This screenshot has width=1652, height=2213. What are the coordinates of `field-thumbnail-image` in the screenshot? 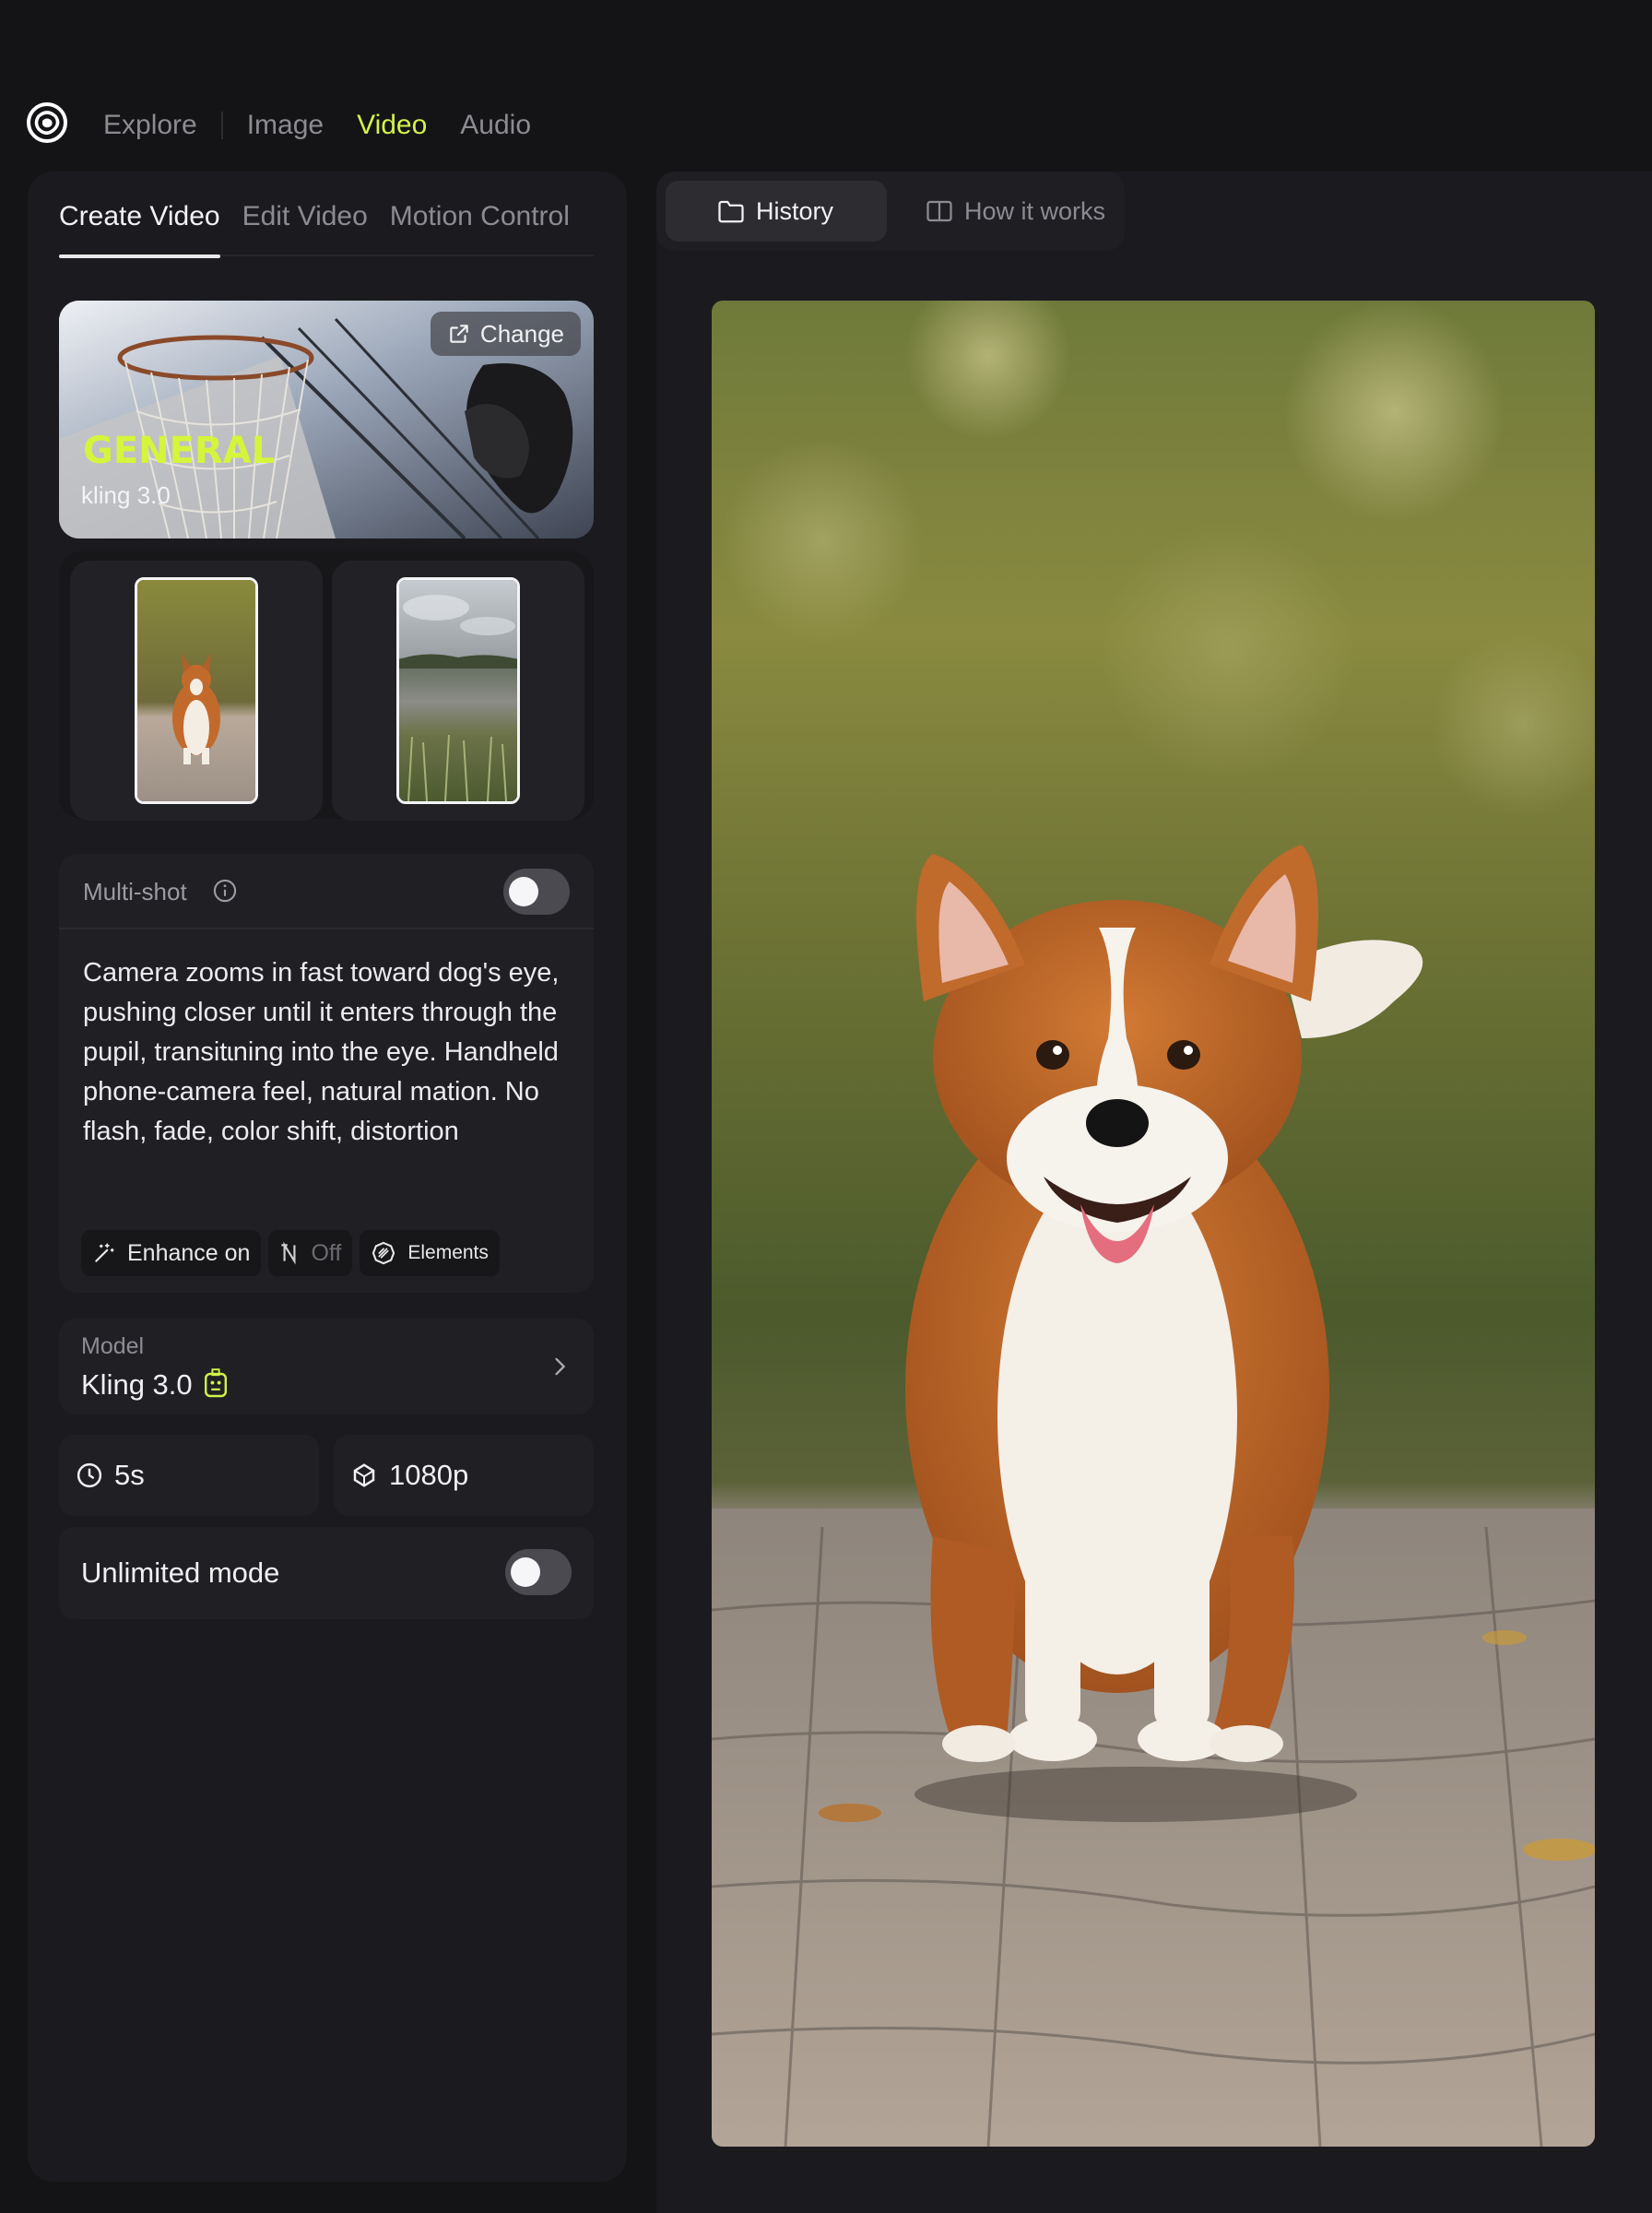 It's located at (458, 690).